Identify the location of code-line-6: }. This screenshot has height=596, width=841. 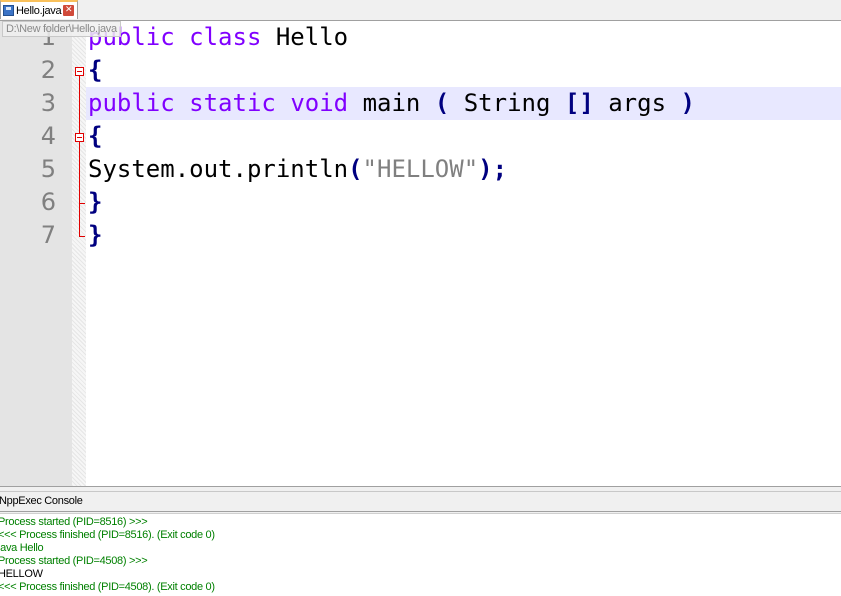
(95, 202).